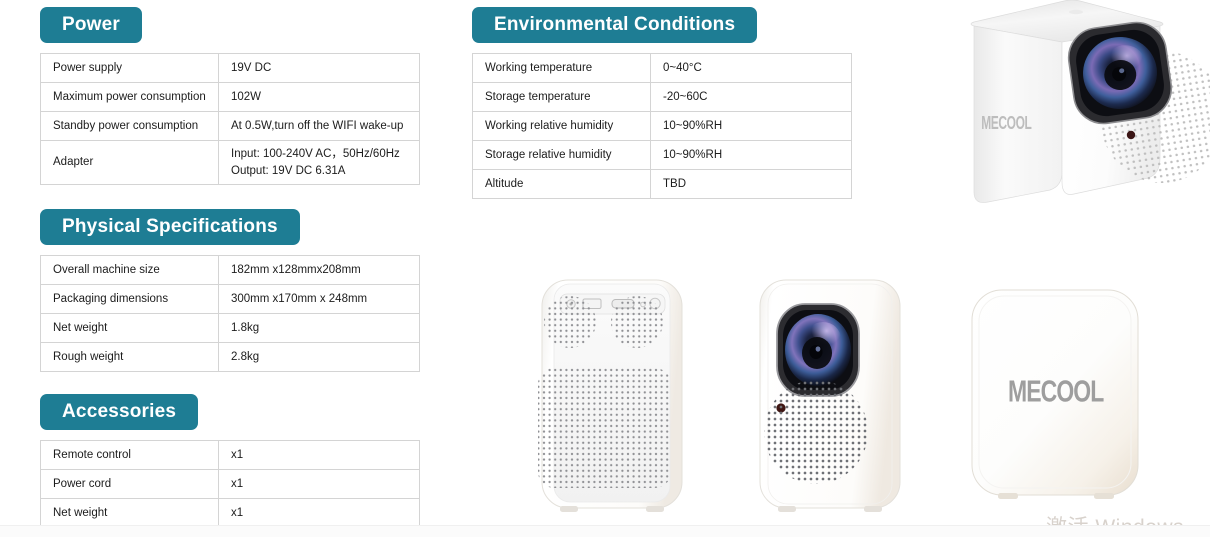 This screenshot has width=1210, height=537. Describe the element at coordinates (319, 357) in the screenshot. I see `cell-value: 2.8kg` at that location.